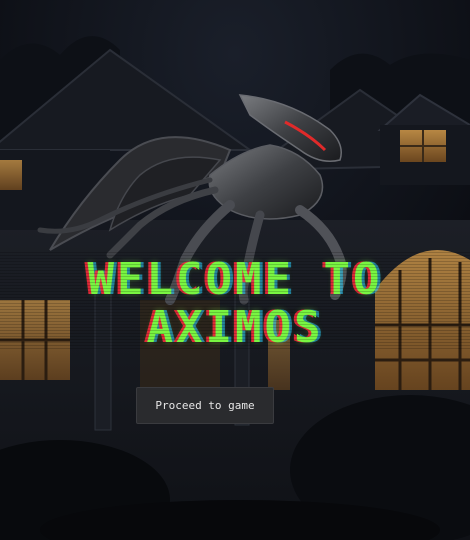  I want to click on title-line-2: AXIMOS, so click(235, 327).